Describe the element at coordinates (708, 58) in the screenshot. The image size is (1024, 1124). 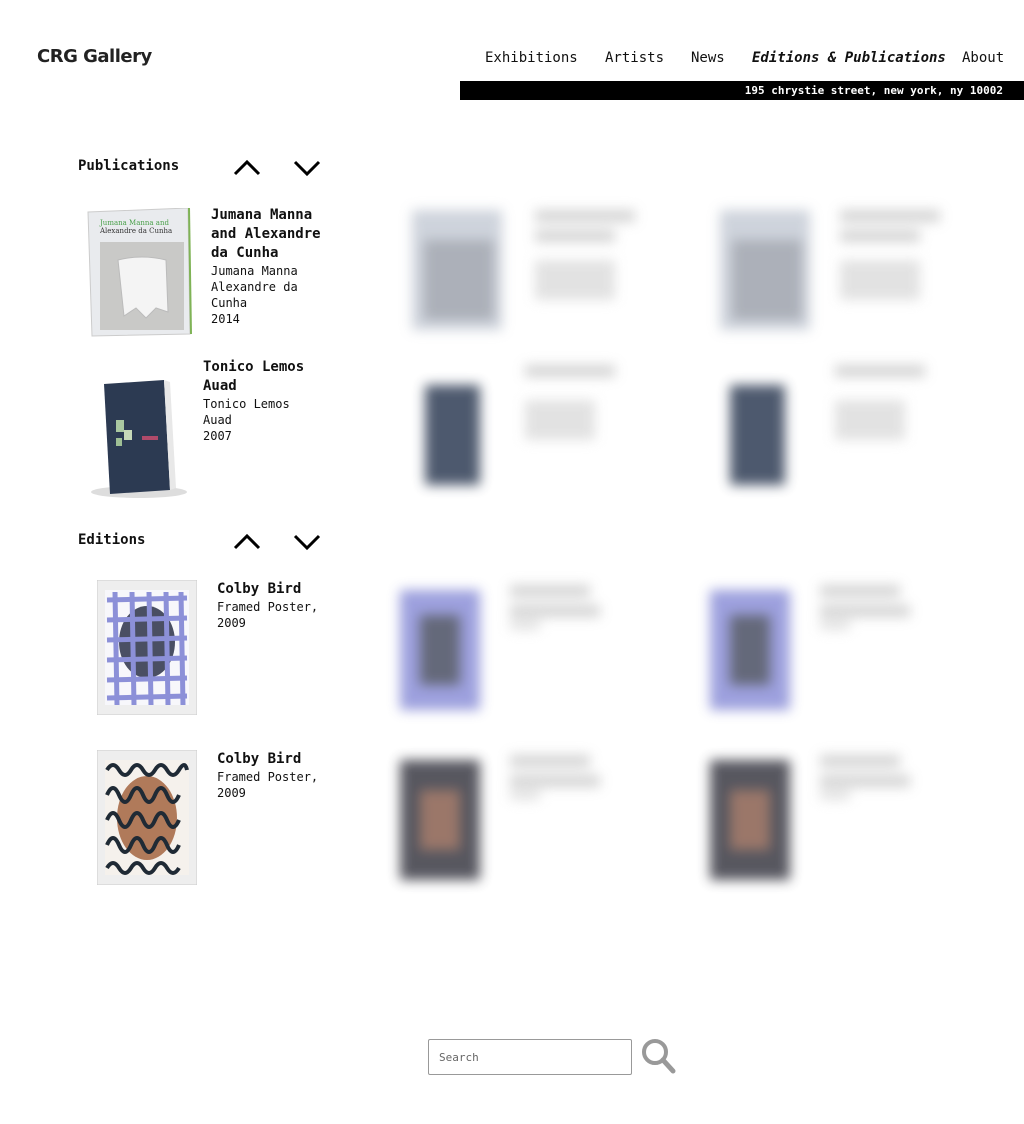
I see `nav-news: News` at that location.